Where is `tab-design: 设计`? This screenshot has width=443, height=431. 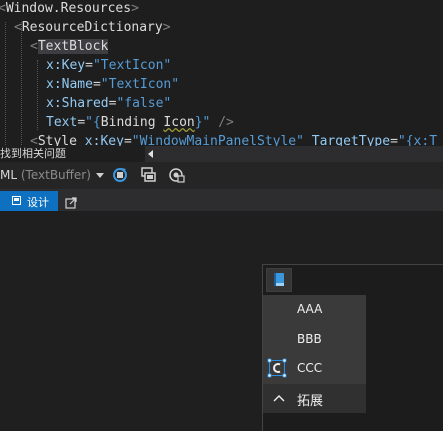
tab-design: 设计 is located at coordinates (29, 201).